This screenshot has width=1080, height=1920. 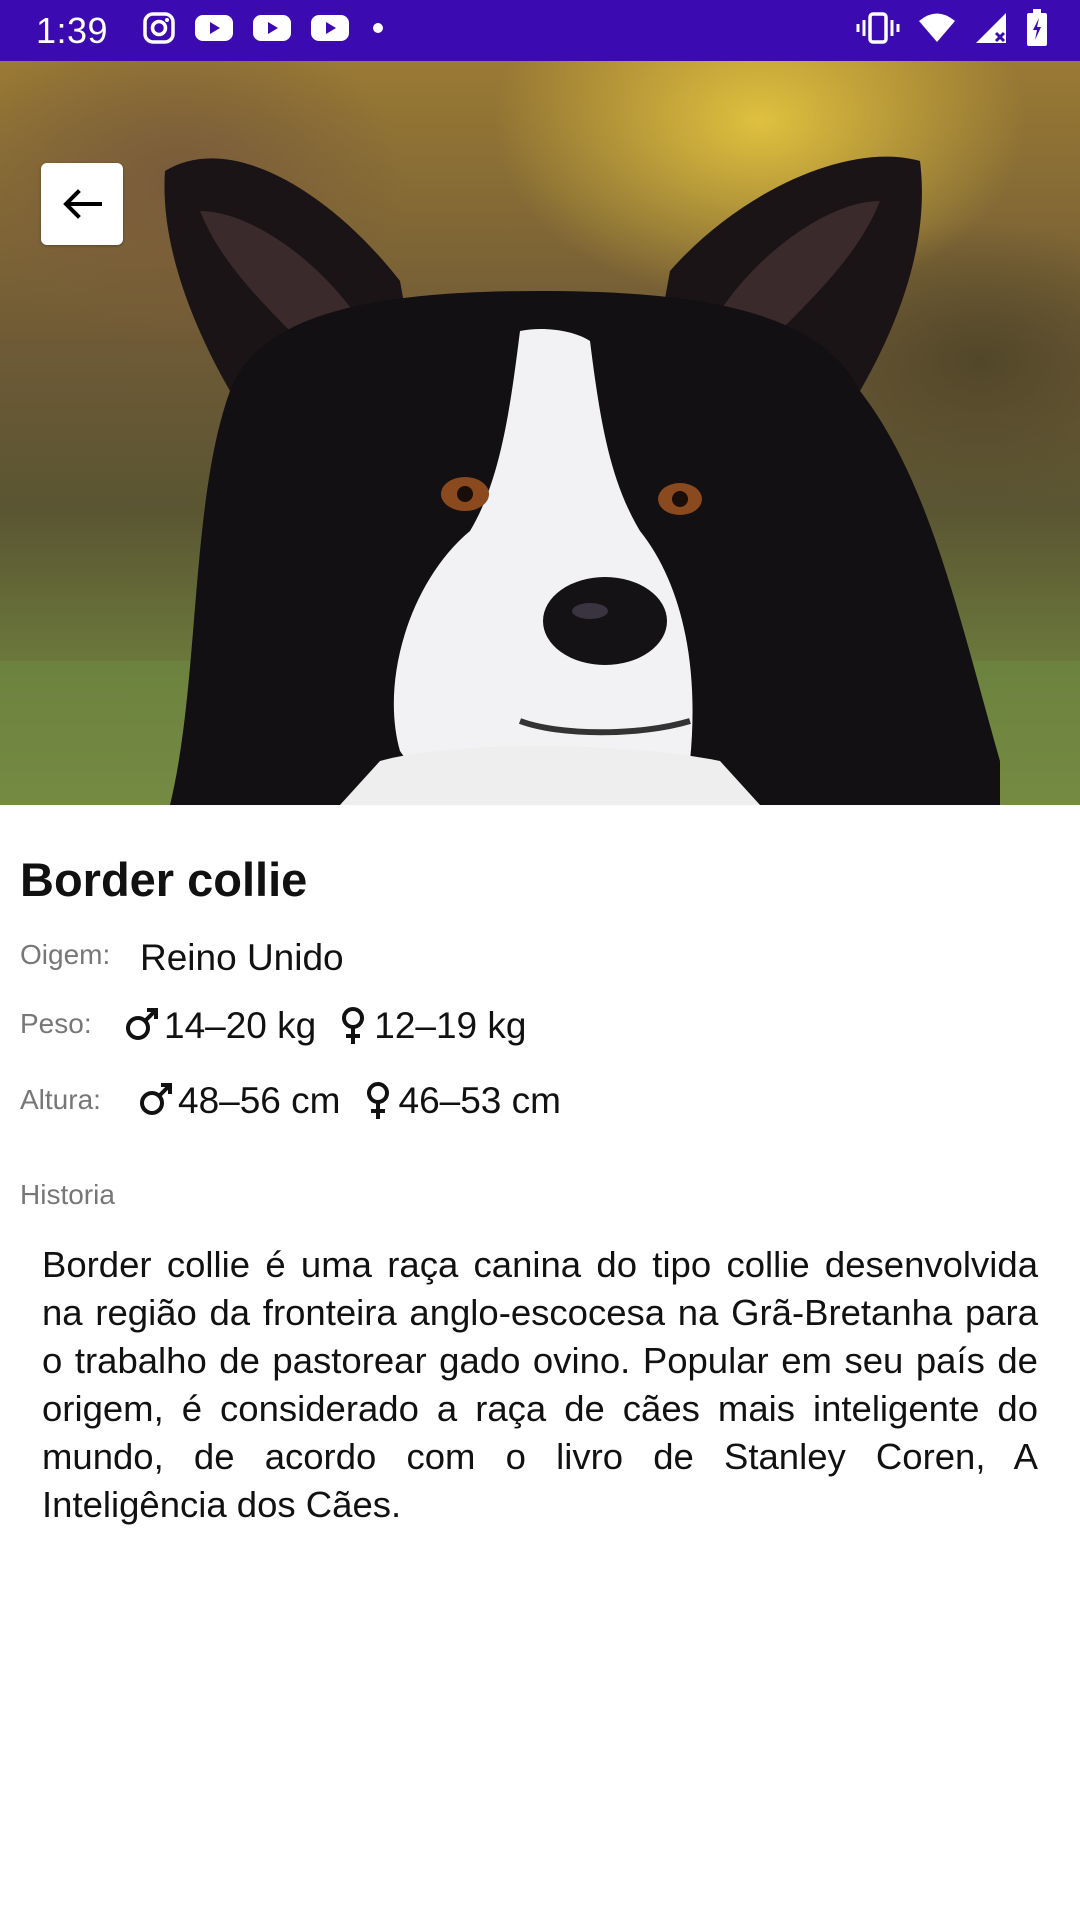 What do you see at coordinates (60, 1099) in the screenshot?
I see `height-label: Altura:` at bounding box center [60, 1099].